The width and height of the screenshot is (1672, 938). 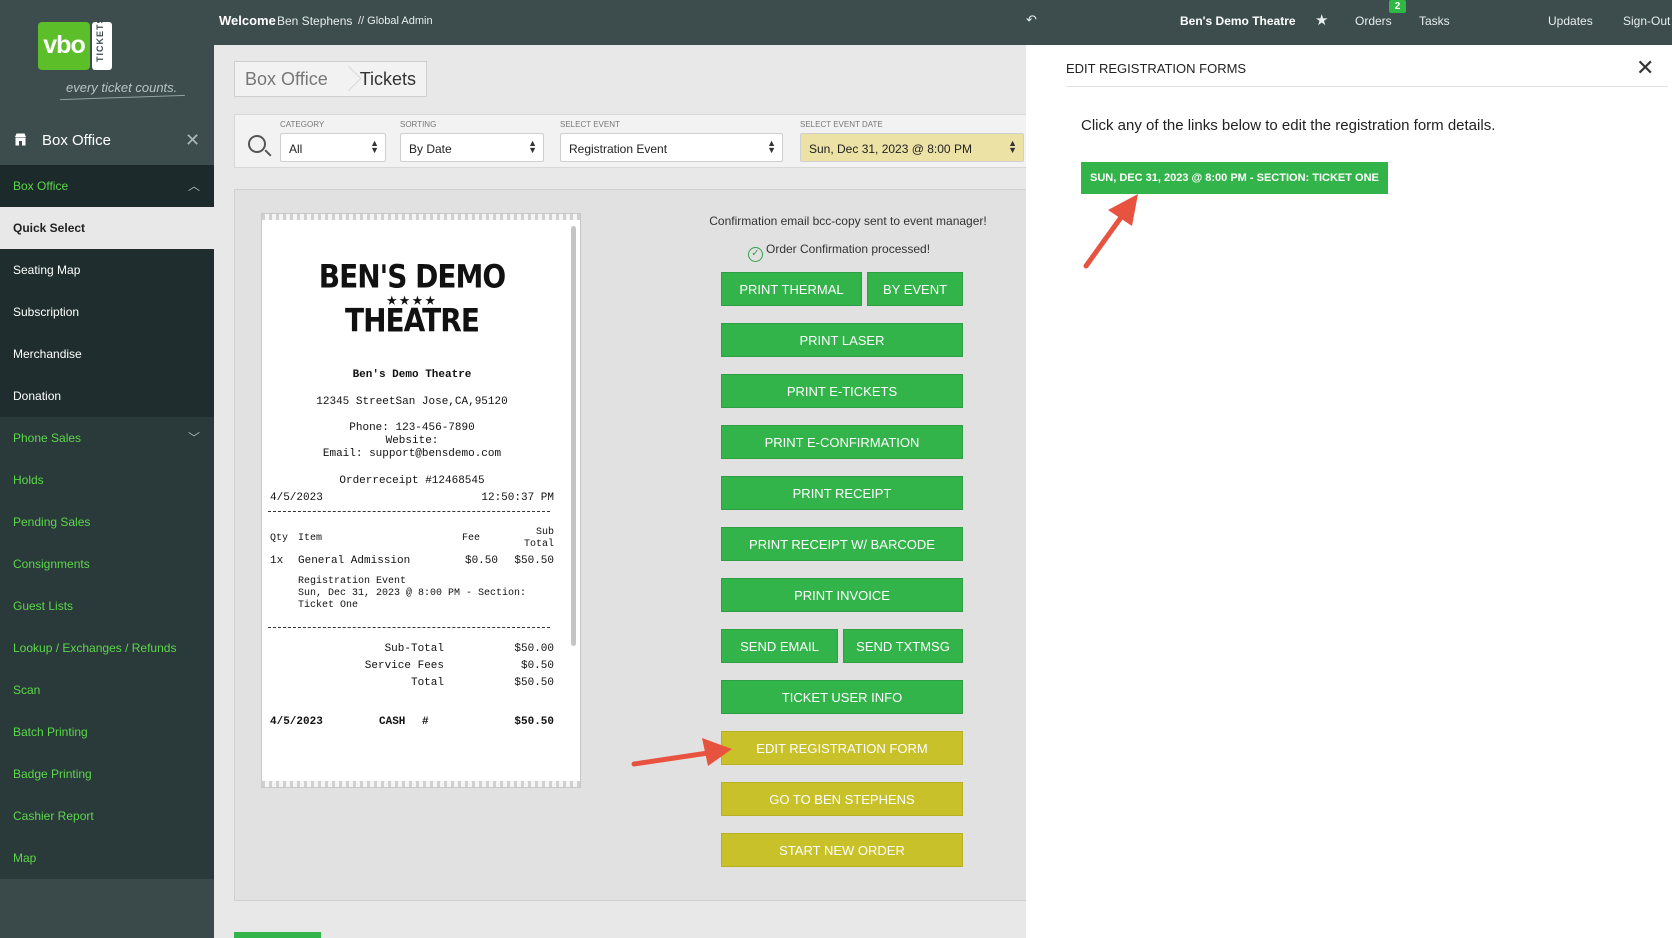 What do you see at coordinates (352, 581) in the screenshot?
I see `receipt-line-desc1: Registration Event` at bounding box center [352, 581].